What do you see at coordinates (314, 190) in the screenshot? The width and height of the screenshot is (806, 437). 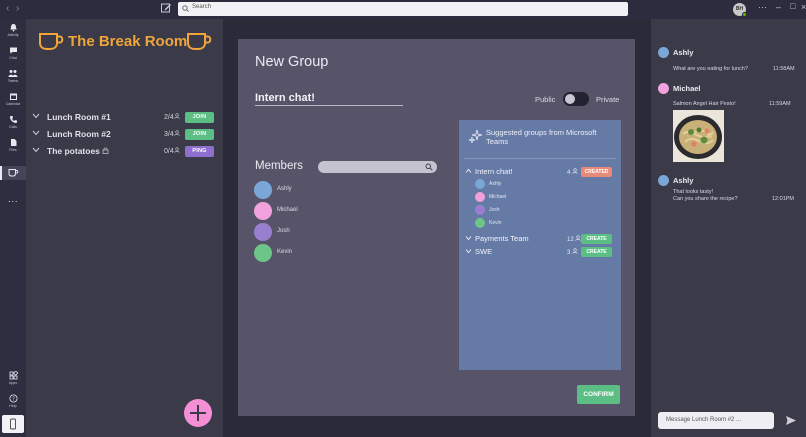 I see `member-item: Ashly` at bounding box center [314, 190].